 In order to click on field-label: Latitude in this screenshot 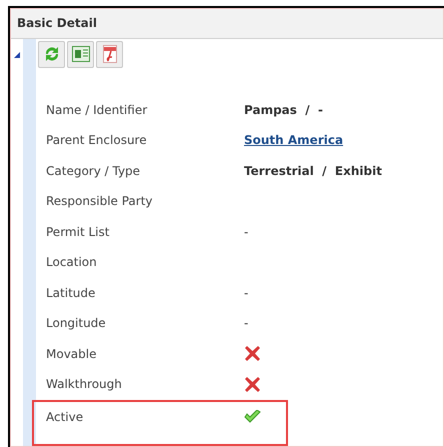, I will do `click(70, 293)`.